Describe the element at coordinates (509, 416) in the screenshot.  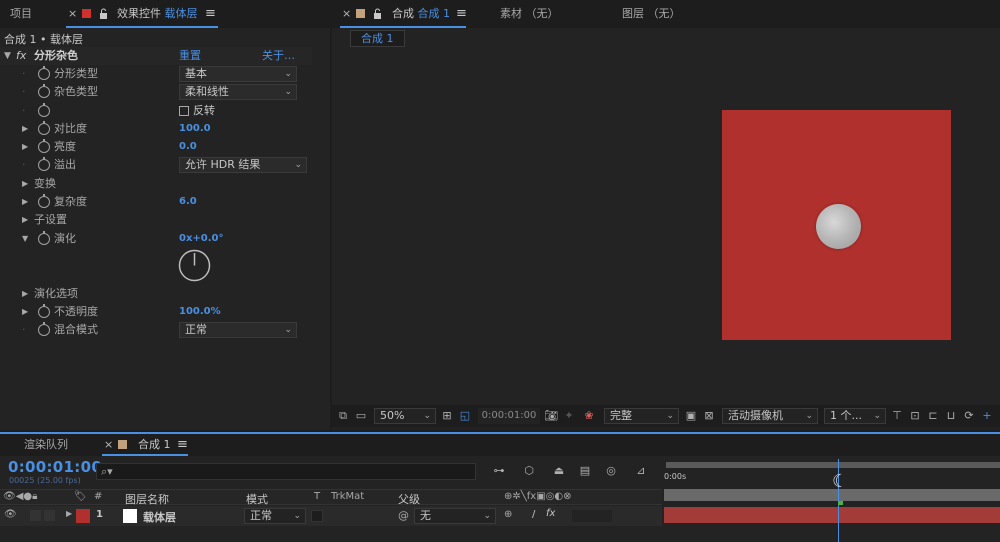
I see `viewer-timecode: 0:00:01:00` at that location.